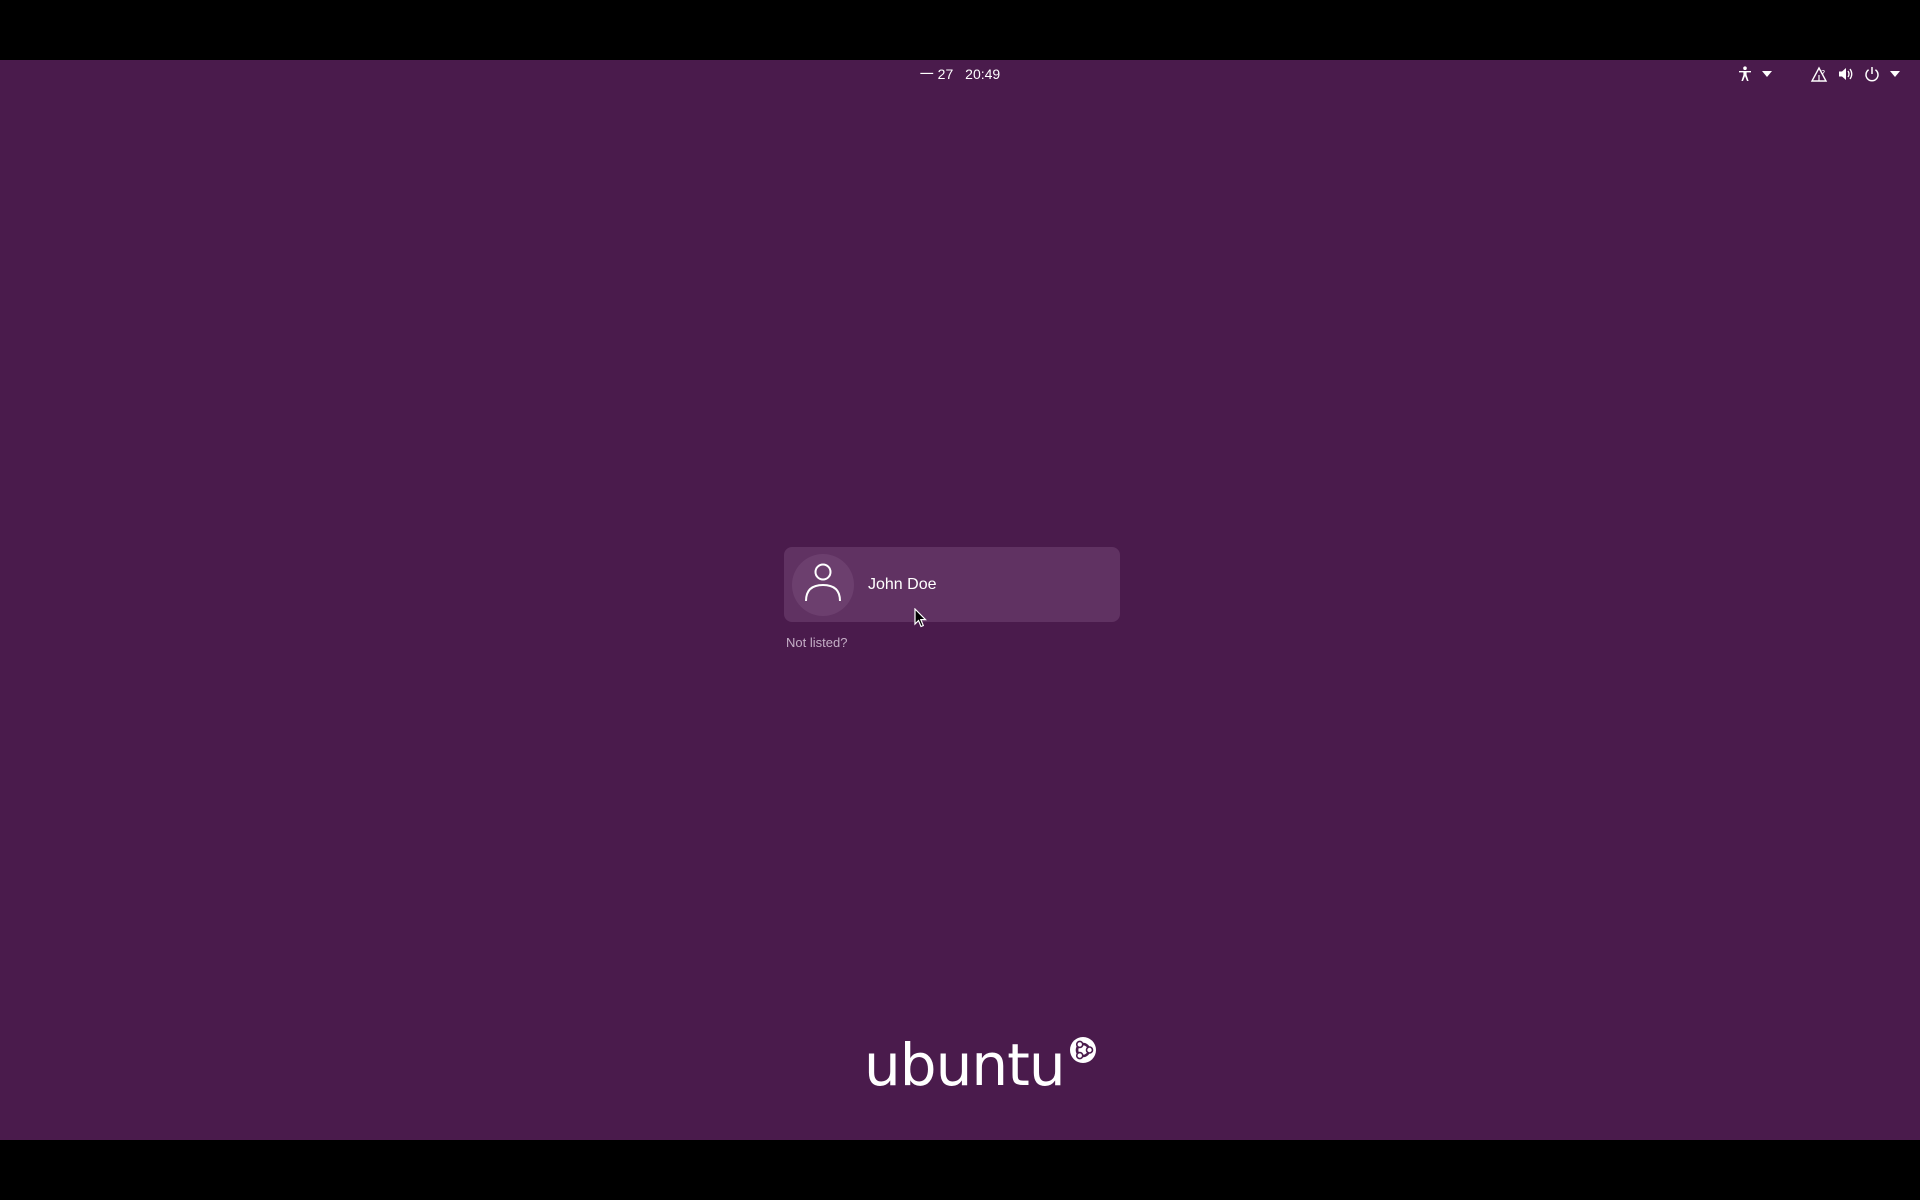 The width and height of the screenshot is (1920, 1200). I want to click on clock-button: 一 27 20:49, so click(960, 74).